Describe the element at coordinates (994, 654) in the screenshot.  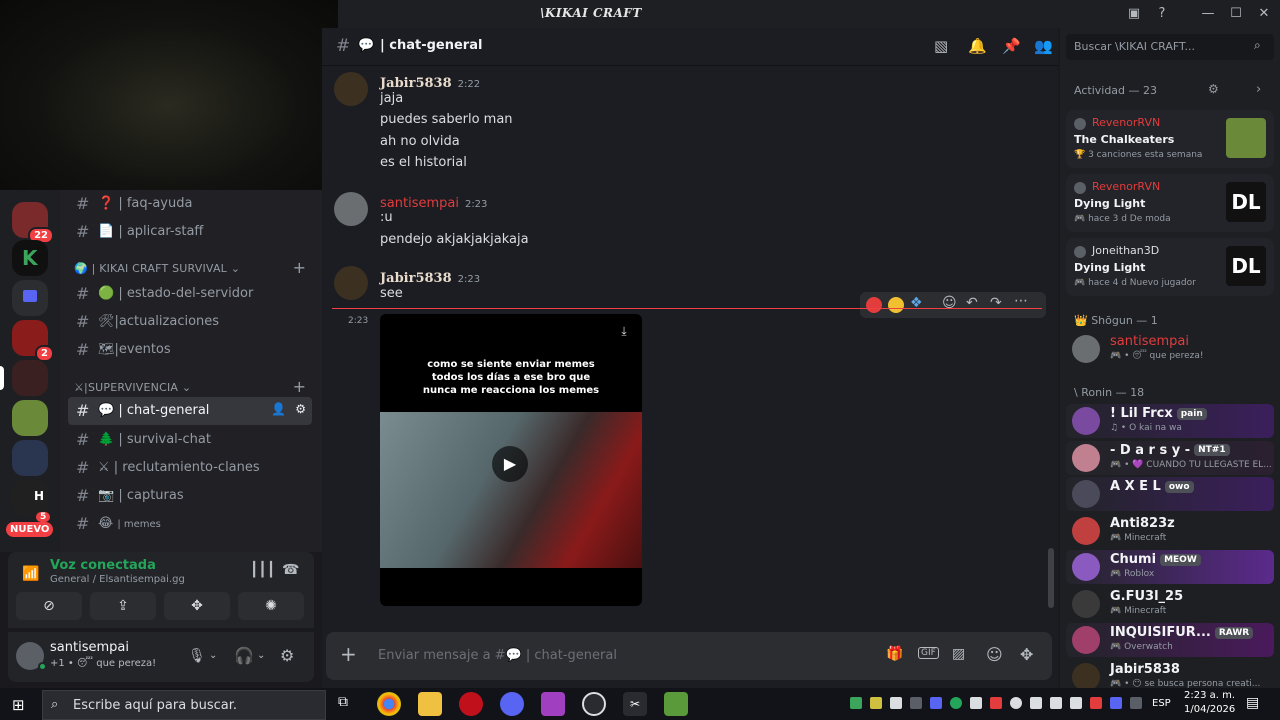
I see `emoji-icon: ☺` at that location.